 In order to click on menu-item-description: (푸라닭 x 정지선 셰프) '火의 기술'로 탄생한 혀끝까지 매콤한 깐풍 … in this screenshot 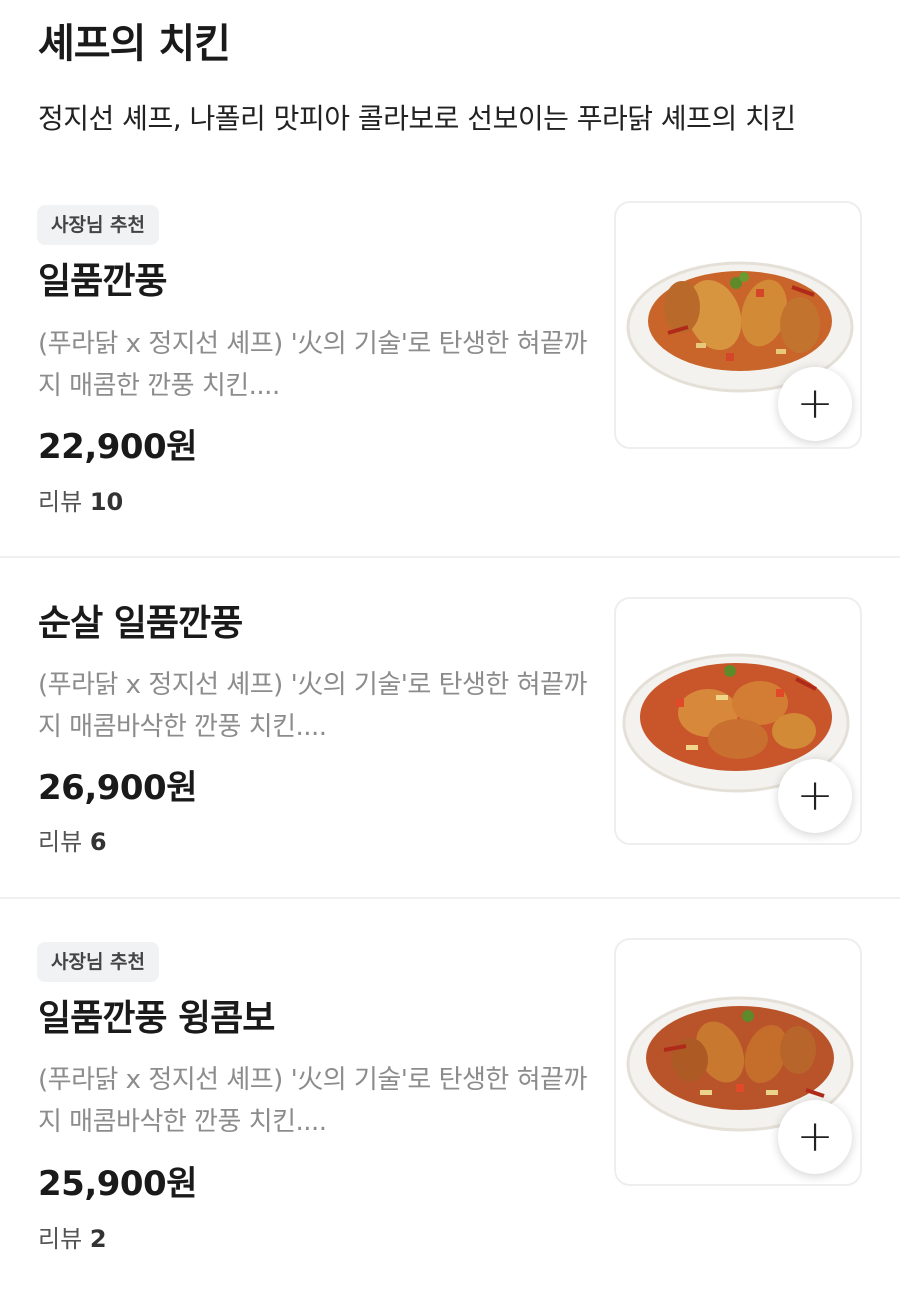, I will do `click(312, 365)`.